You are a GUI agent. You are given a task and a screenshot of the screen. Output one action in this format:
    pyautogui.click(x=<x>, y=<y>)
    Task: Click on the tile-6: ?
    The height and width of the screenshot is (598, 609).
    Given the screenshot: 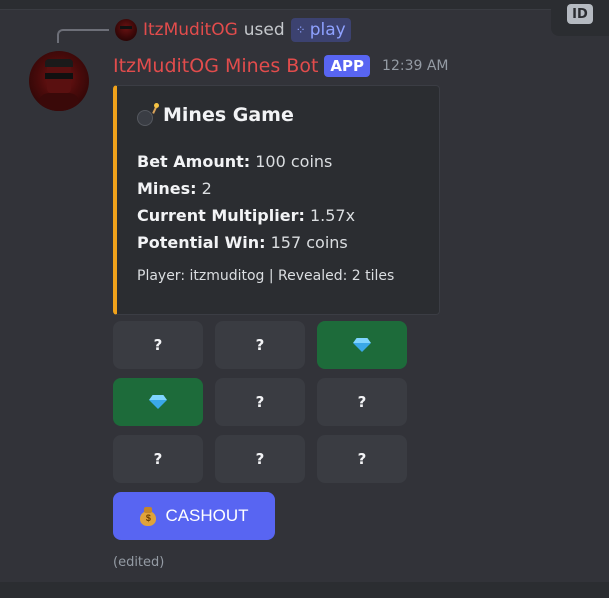 What is the action you would take?
    pyautogui.click(x=362, y=402)
    